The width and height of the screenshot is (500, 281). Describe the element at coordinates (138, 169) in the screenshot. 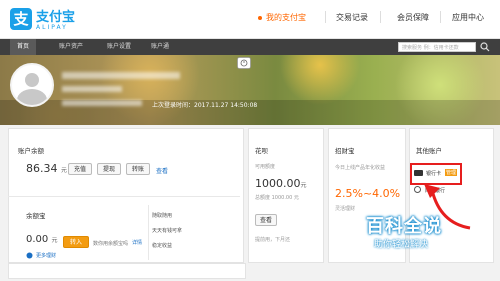

I see `transfer-button: 转账` at that location.